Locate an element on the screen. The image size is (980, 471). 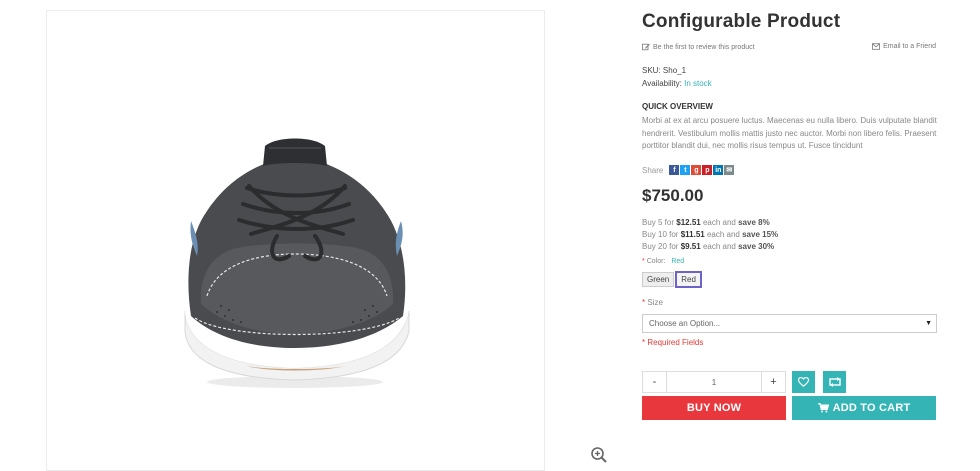
increase-quantity-button: + is located at coordinates (773, 382).